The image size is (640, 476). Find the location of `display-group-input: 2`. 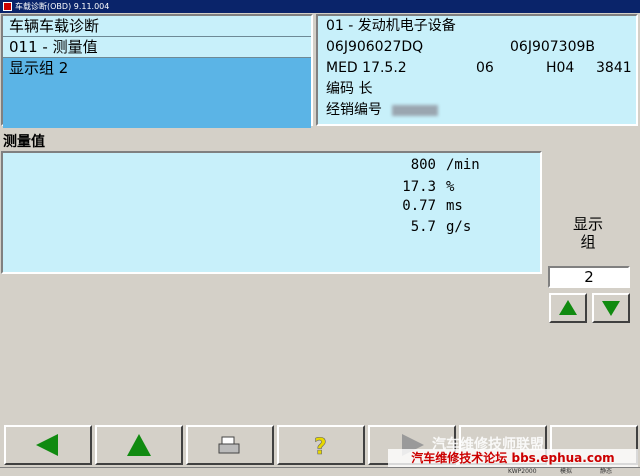

display-group-input: 2 is located at coordinates (589, 277).